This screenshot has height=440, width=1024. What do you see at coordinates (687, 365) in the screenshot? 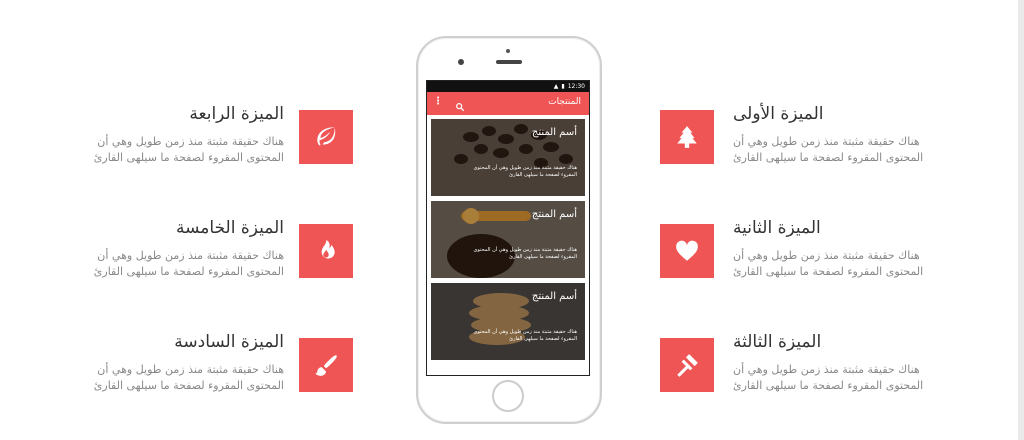
I see `gavel-icon` at bounding box center [687, 365].